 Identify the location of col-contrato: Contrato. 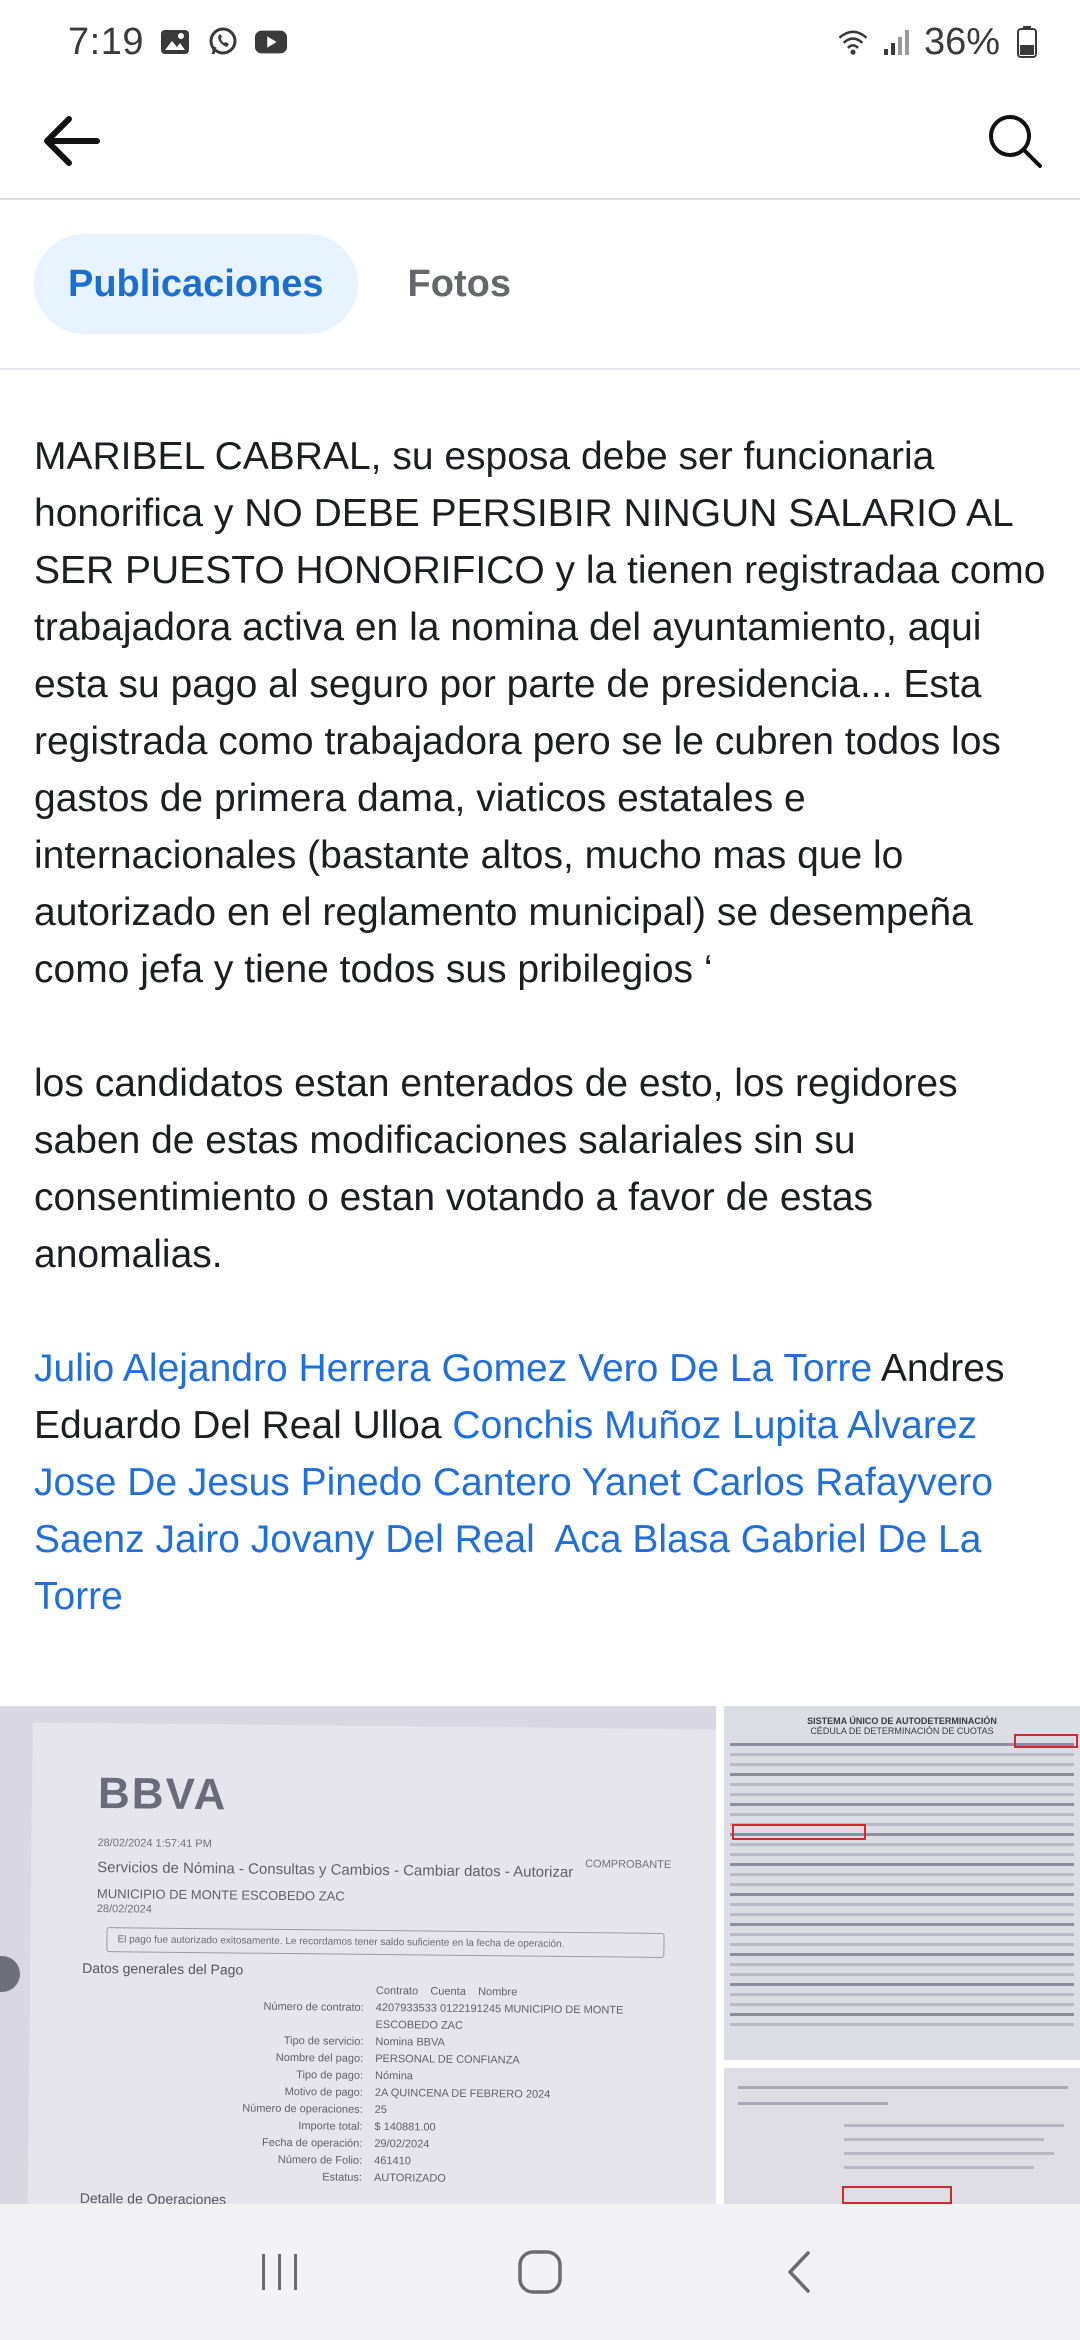
(397, 1991).